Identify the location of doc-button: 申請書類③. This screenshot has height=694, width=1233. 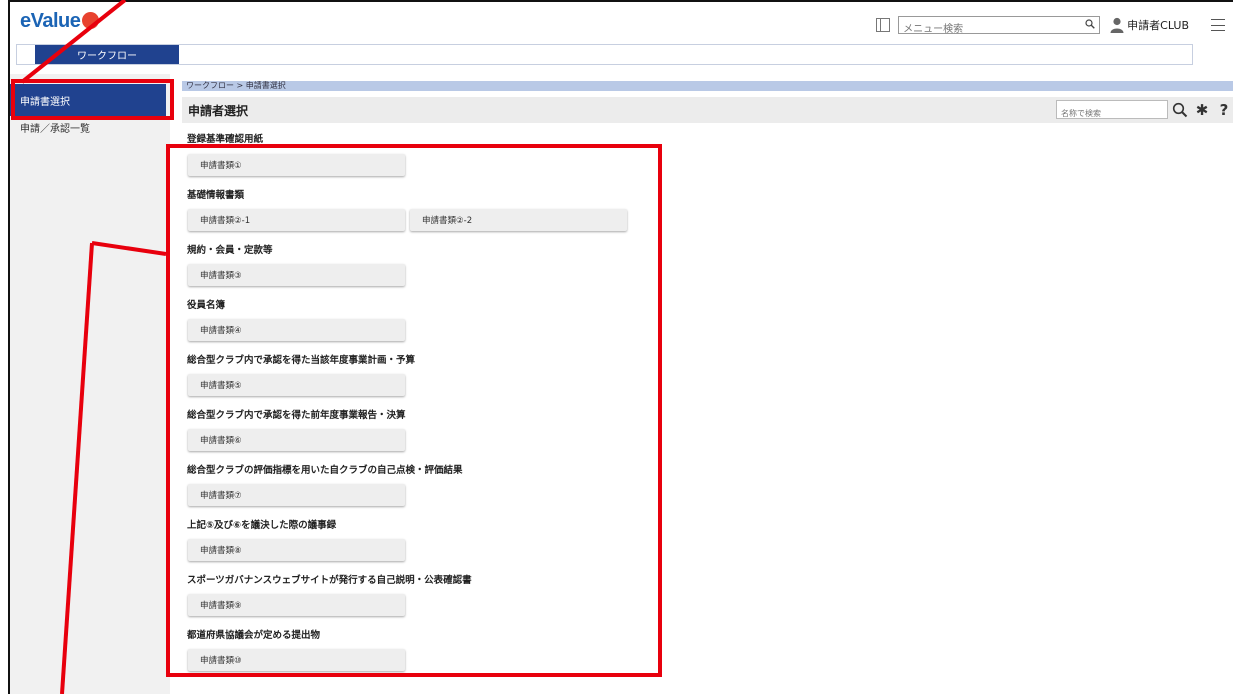
(296, 275).